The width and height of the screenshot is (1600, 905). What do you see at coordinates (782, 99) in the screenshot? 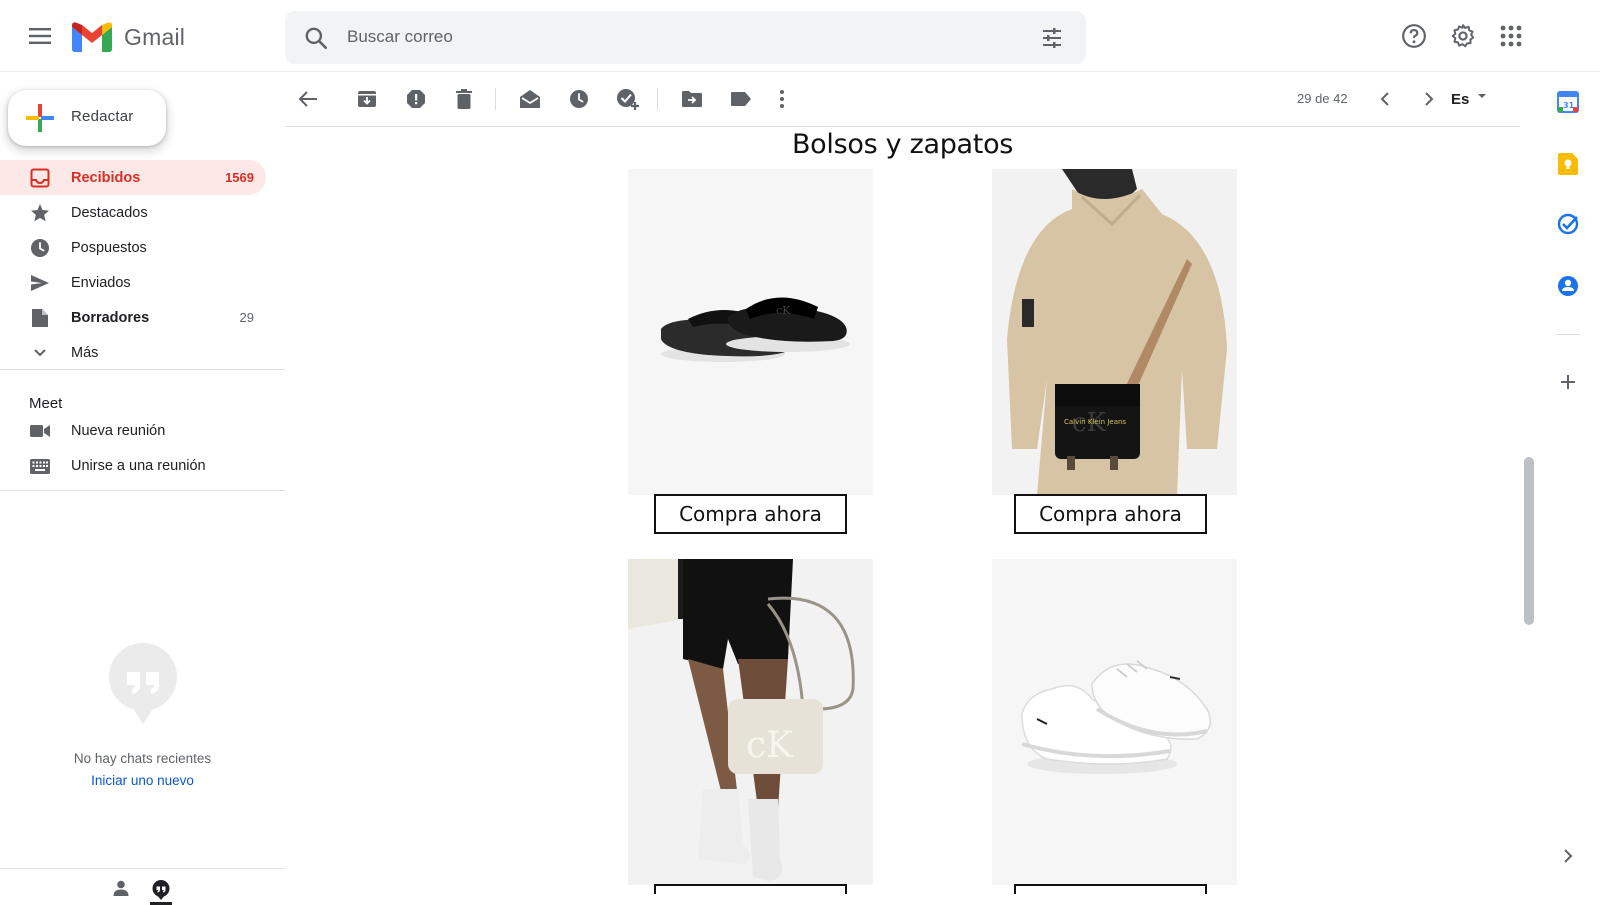
I see `more-vert-icon` at bounding box center [782, 99].